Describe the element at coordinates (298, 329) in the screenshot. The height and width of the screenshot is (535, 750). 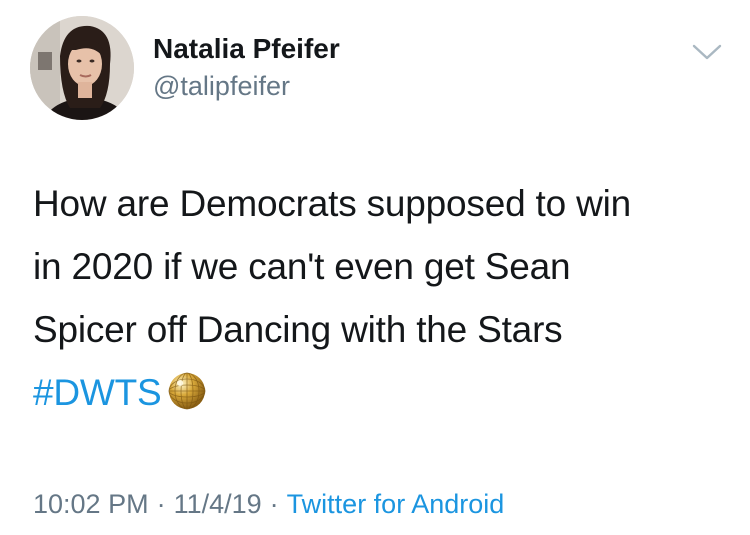
I see `tweet-text-line: Spicer off Dancing with the Stars` at that location.